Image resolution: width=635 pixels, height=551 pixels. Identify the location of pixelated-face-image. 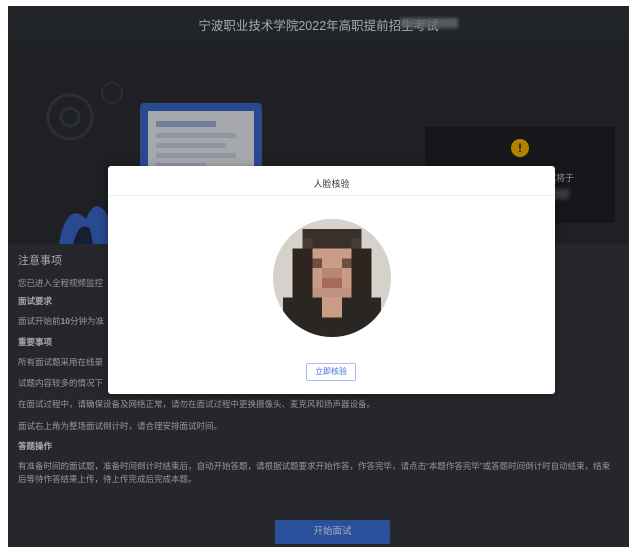
(332, 278).